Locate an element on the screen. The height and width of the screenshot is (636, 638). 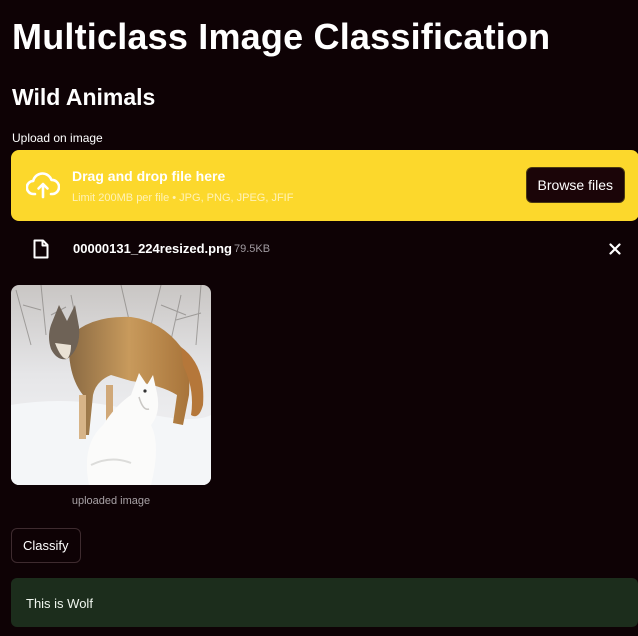
upload-label: Upload on image is located at coordinates (57, 138).